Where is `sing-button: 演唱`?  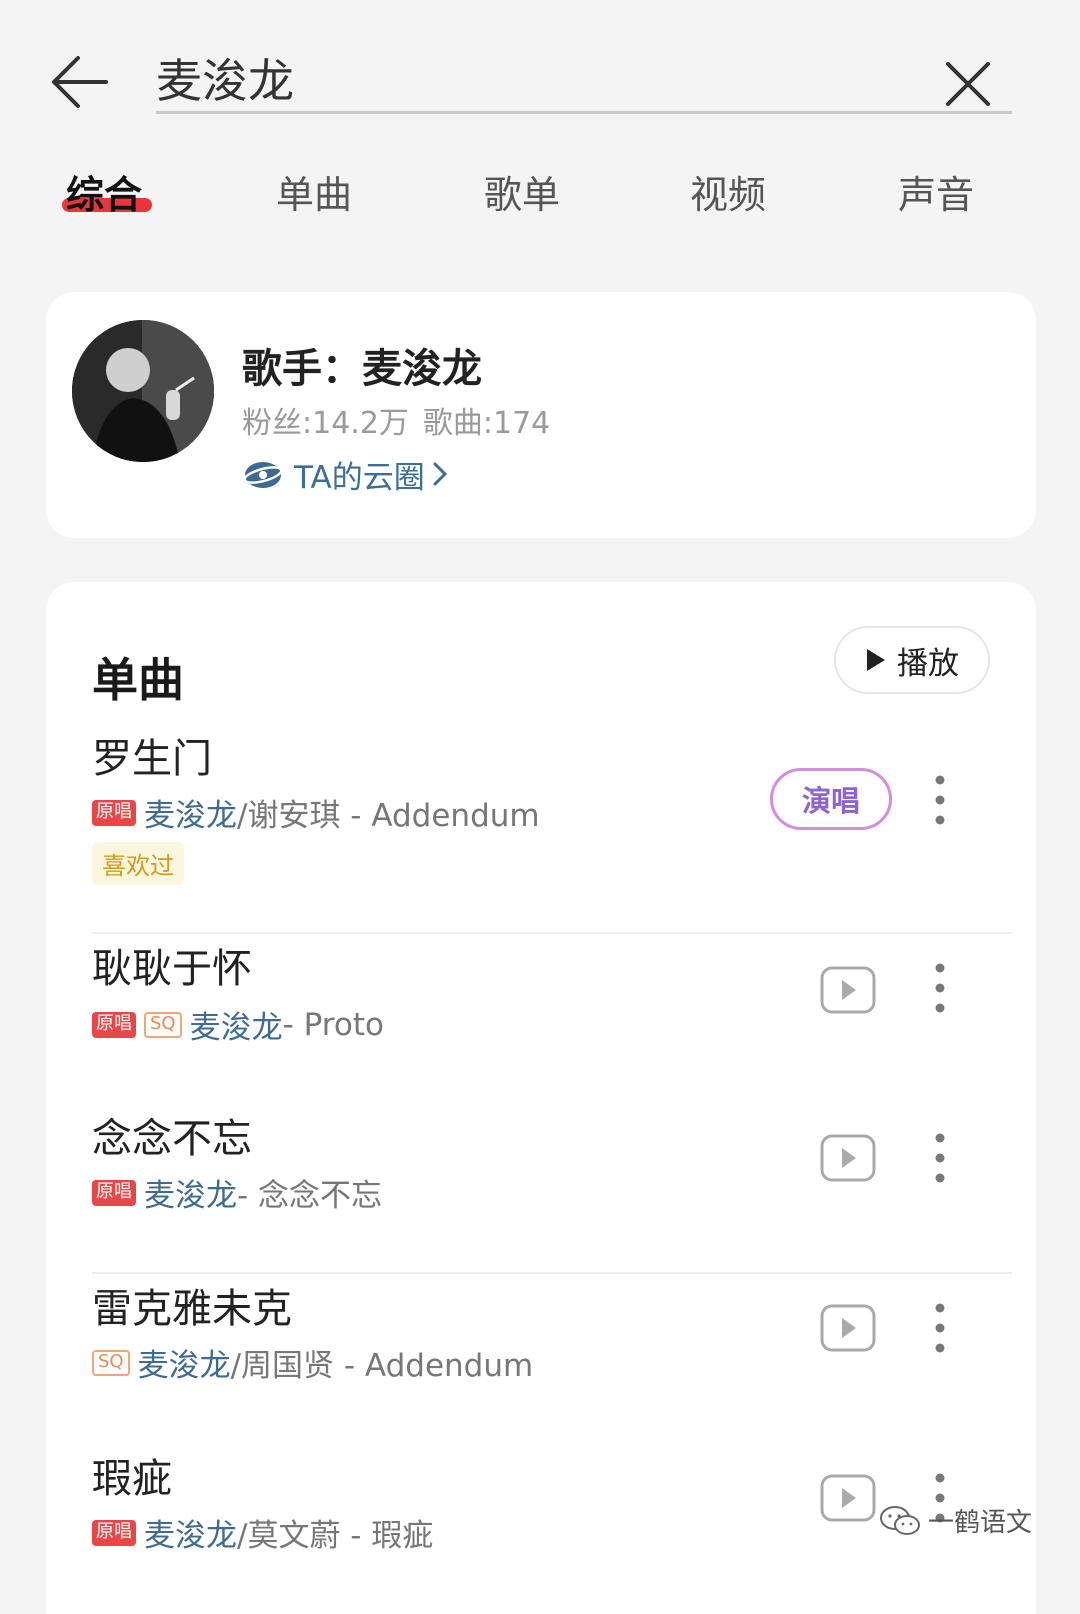 sing-button: 演唱 is located at coordinates (831, 799).